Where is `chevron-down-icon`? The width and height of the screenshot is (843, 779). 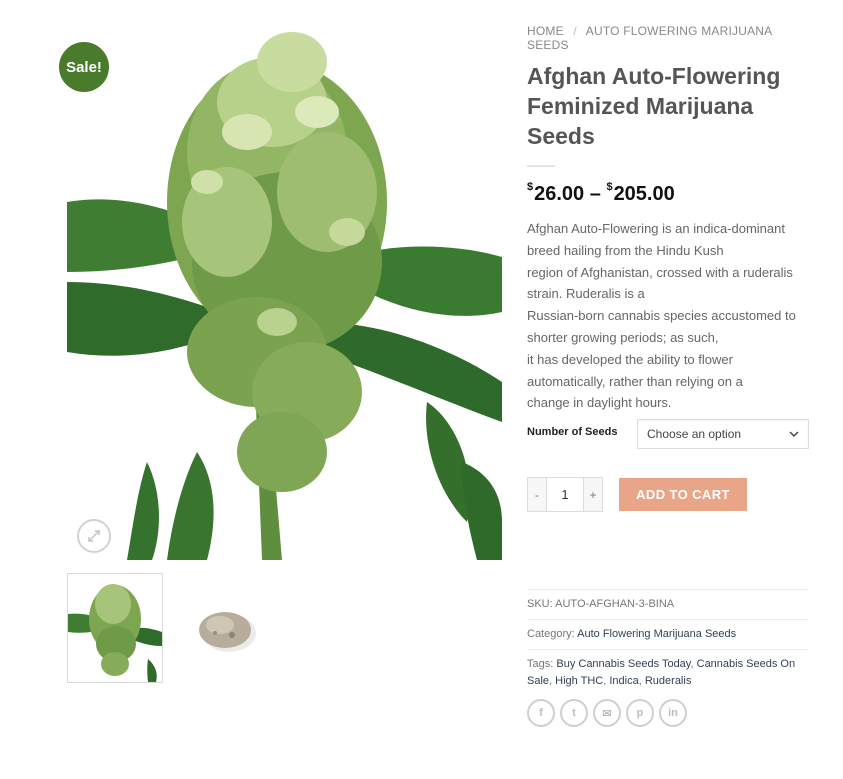 chevron-down-icon is located at coordinates (794, 434).